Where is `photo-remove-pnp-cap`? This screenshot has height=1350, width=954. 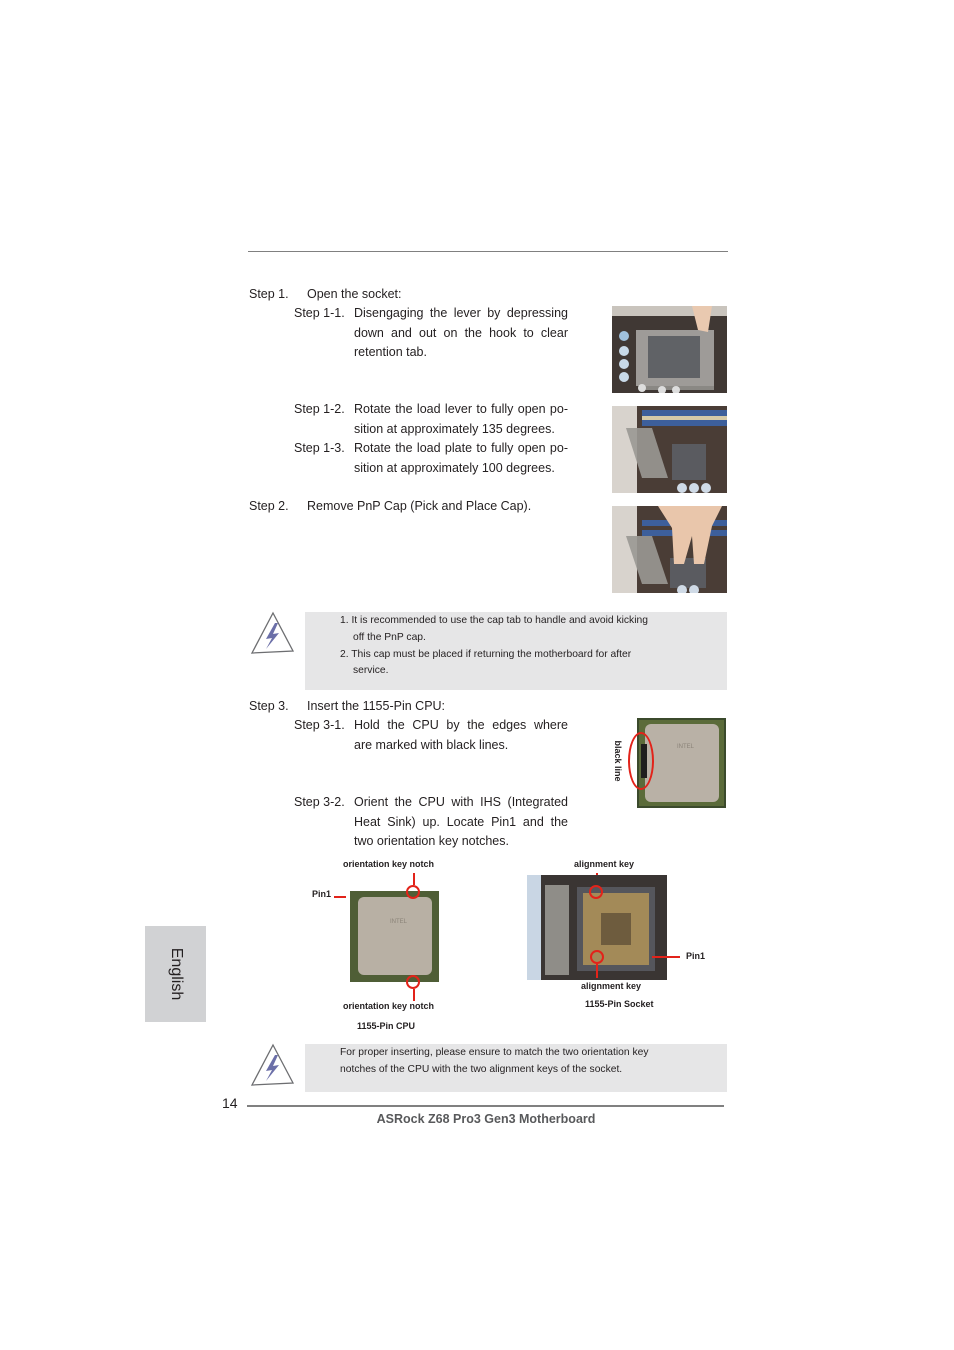
photo-remove-pnp-cap is located at coordinates (669, 549).